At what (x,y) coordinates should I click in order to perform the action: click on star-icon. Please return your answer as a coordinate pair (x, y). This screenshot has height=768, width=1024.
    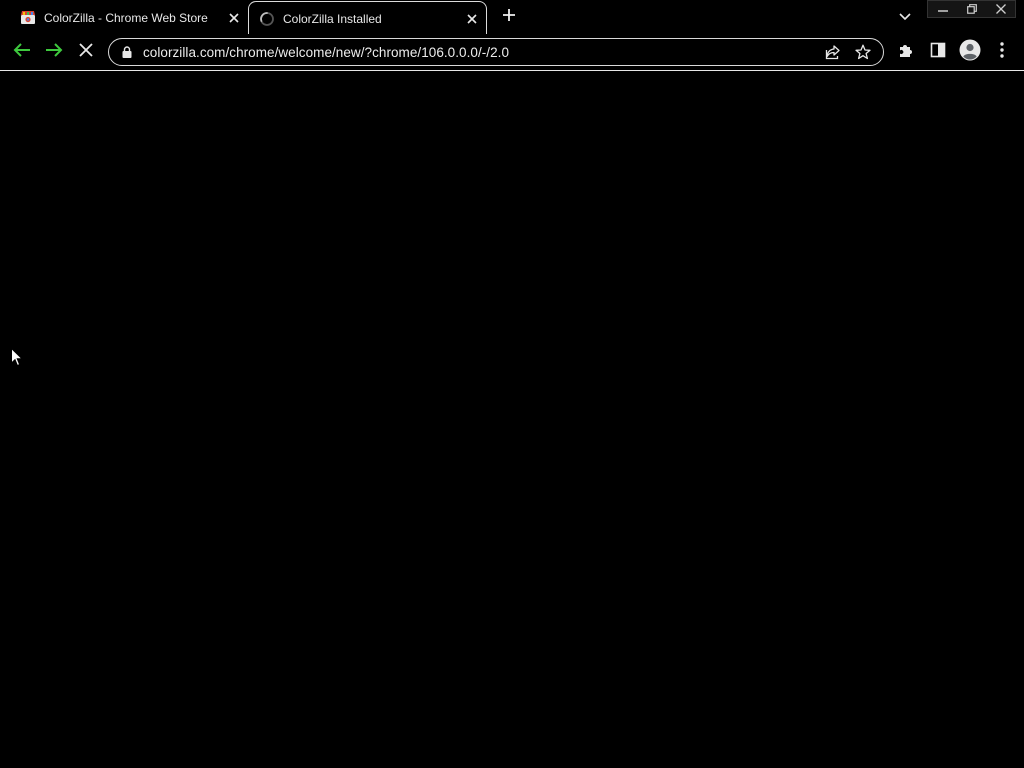
    Looking at the image, I should click on (863, 52).